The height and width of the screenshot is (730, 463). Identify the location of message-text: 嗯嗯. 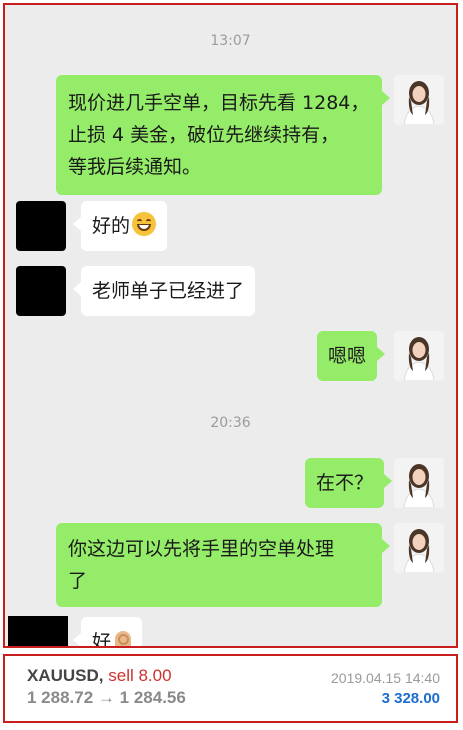
(347, 356).